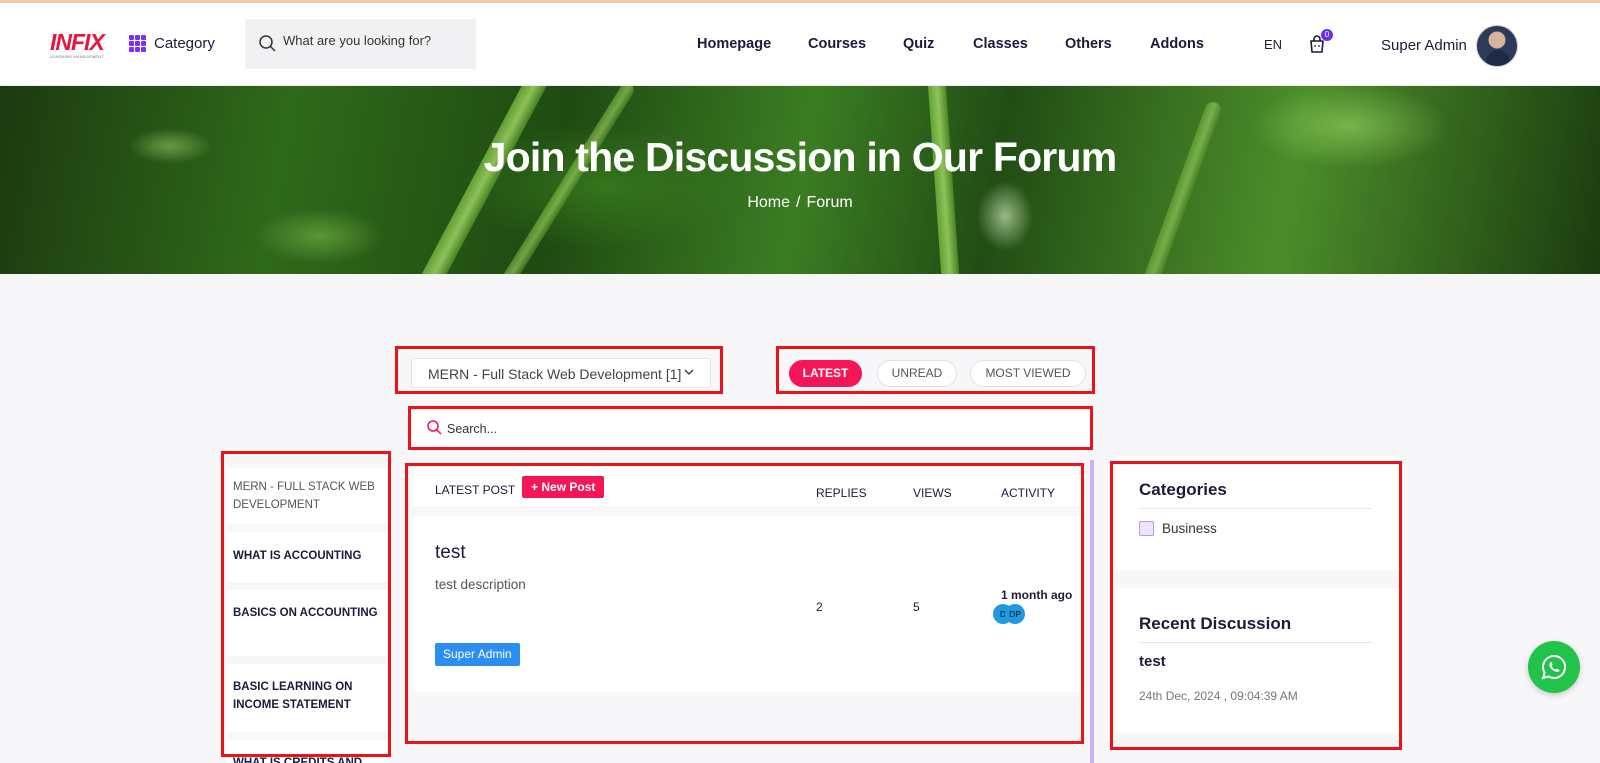 This screenshot has width=1600, height=763. I want to click on plus-icon: +, so click(535, 487).